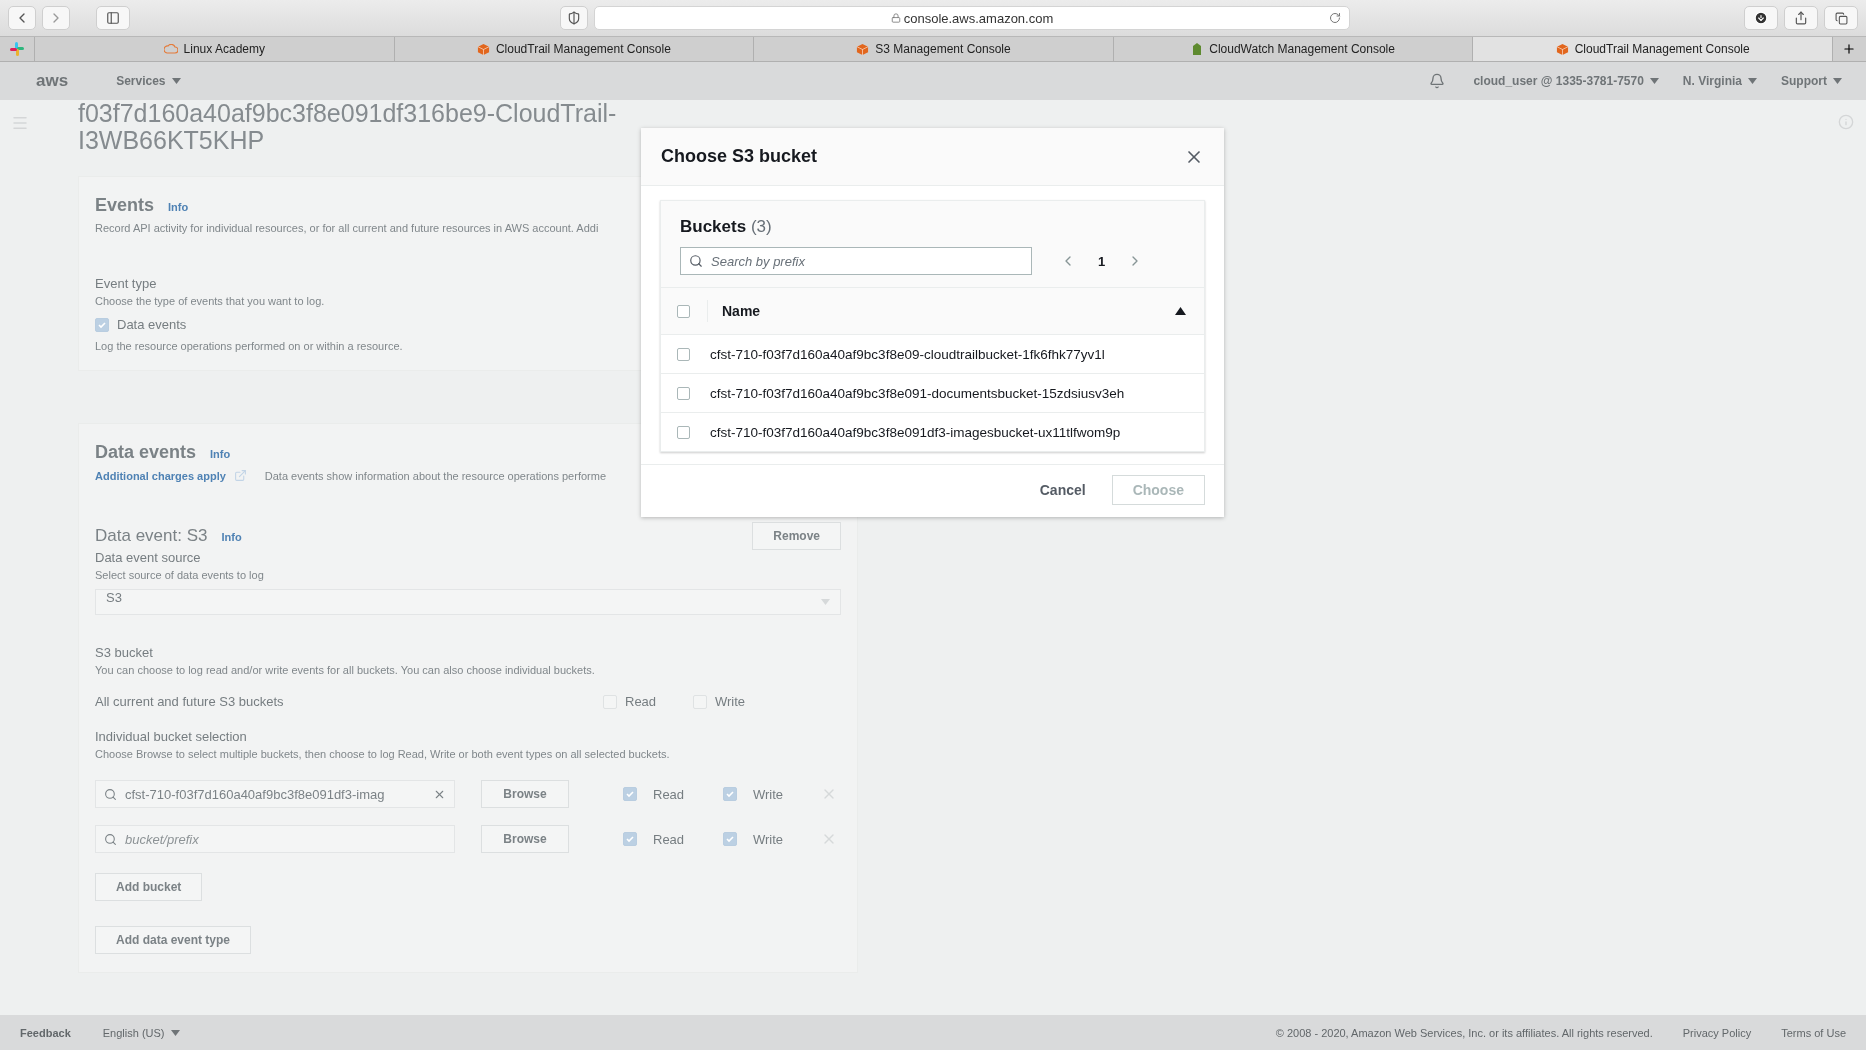 The image size is (1866, 1050). Describe the element at coordinates (149, 887) in the screenshot. I see `add-bucket-button: Add bucket` at that location.